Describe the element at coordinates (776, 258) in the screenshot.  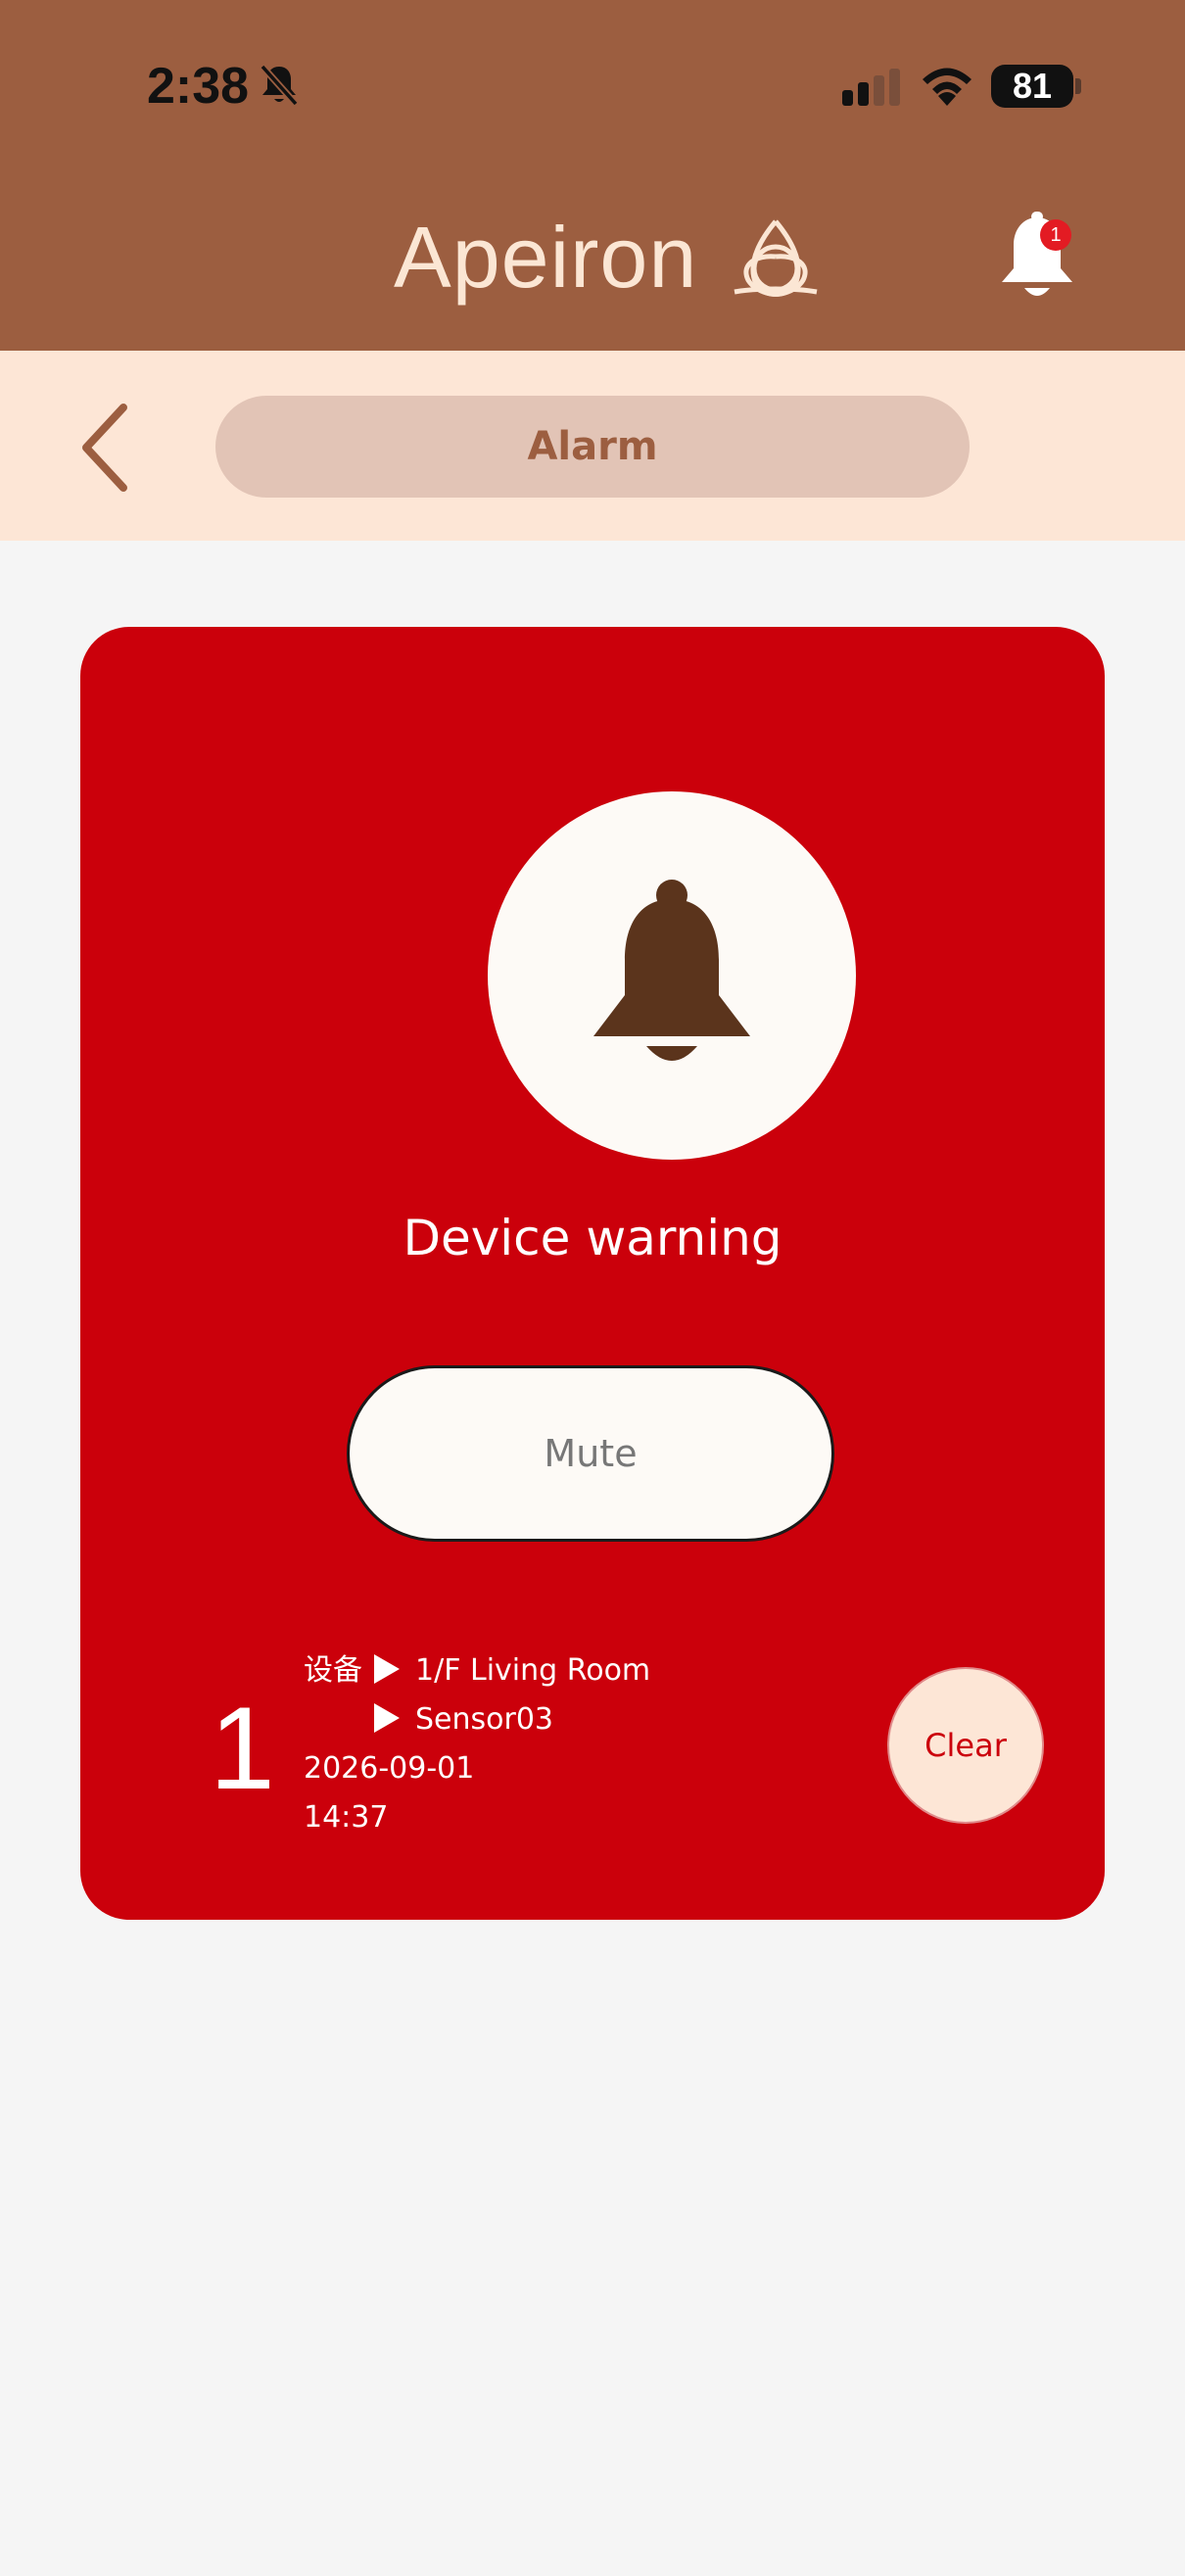
I see `triquetra-icon` at that location.